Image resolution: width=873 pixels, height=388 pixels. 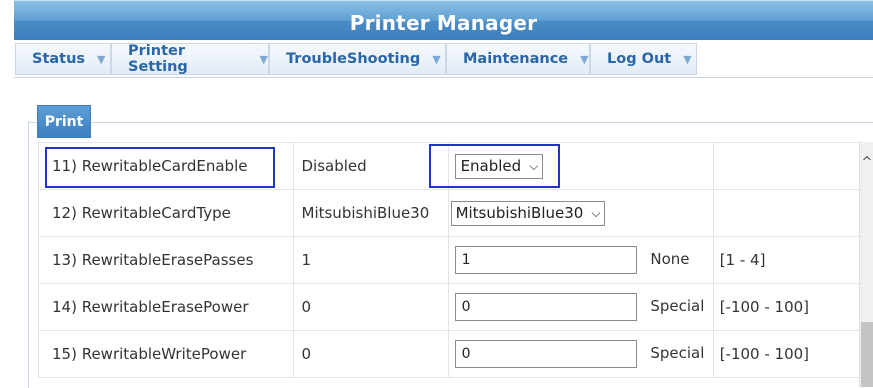 What do you see at coordinates (866, 264) in the screenshot?
I see `vertical-scrollbar: ^` at bounding box center [866, 264].